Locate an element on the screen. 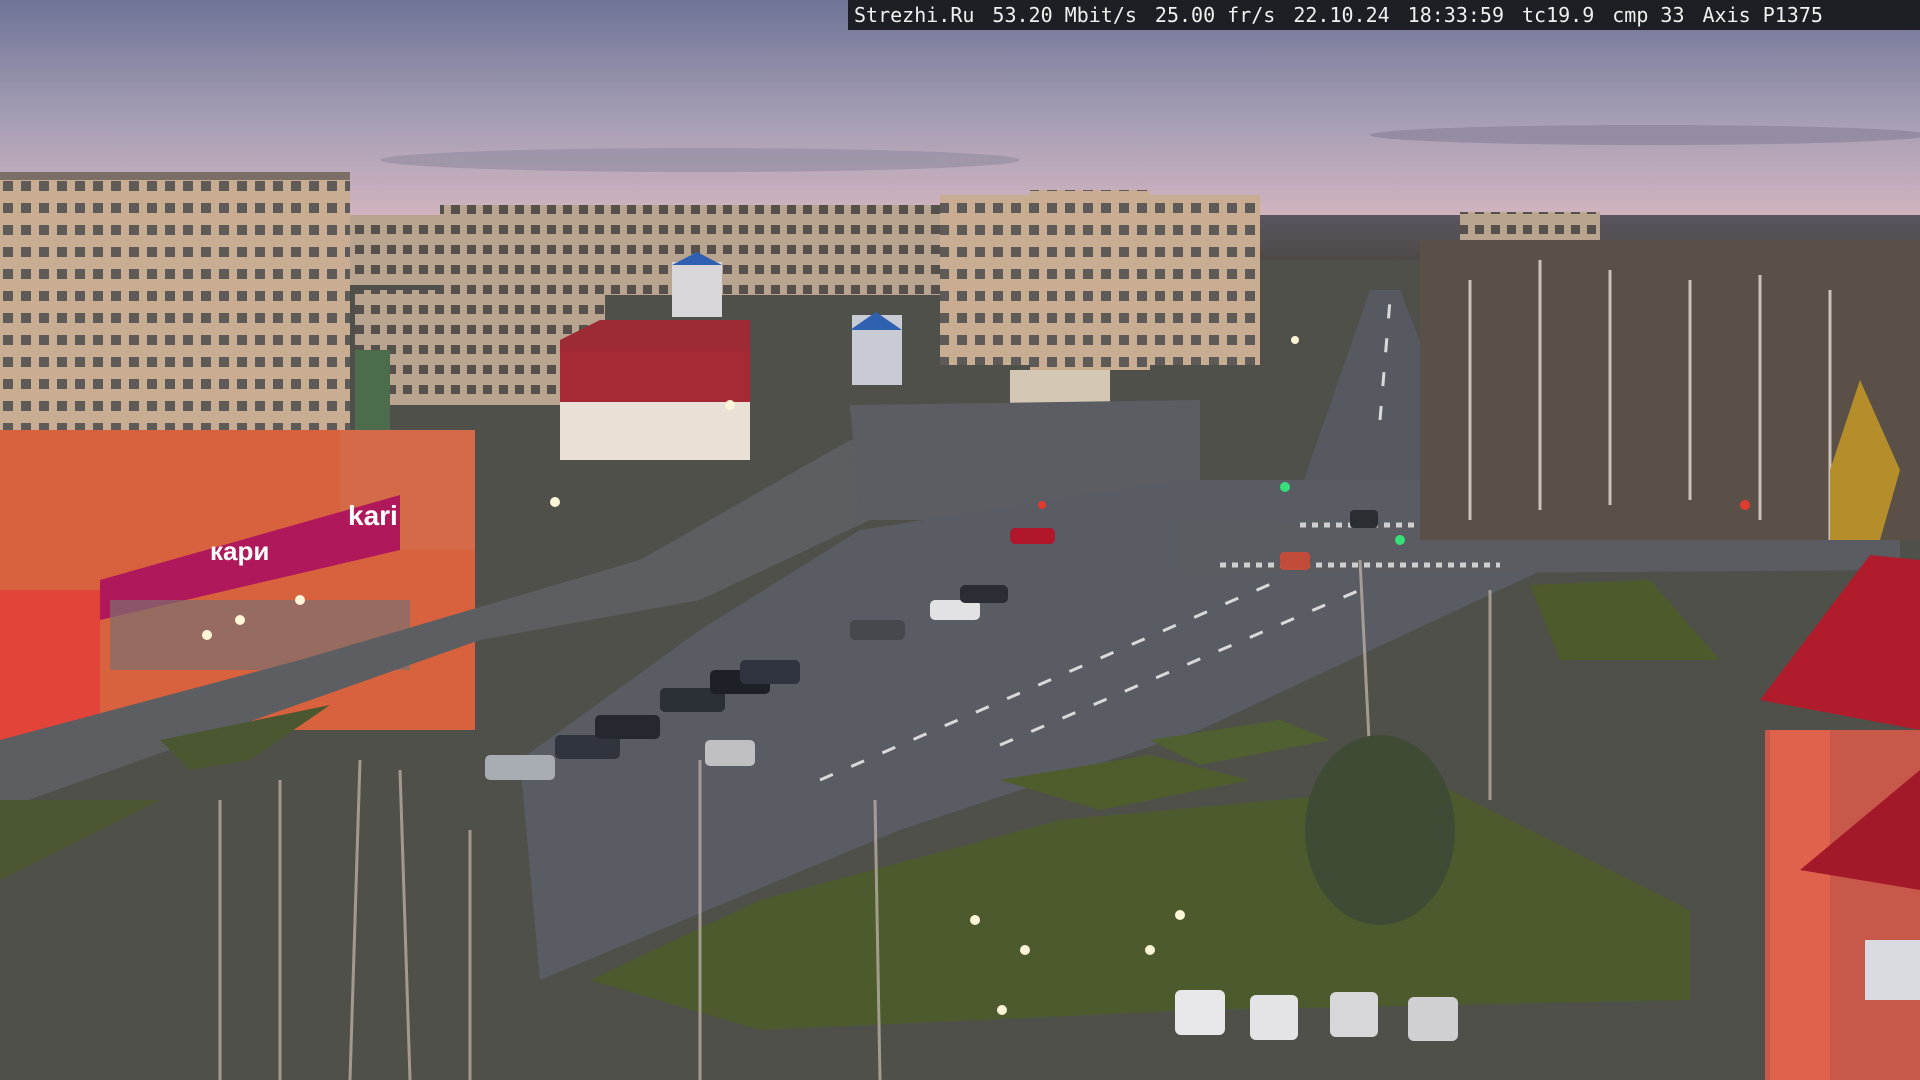 Image resolution: width=1920 pixels, height=1080 pixels. apartment-block is located at coordinates (1090, 280).